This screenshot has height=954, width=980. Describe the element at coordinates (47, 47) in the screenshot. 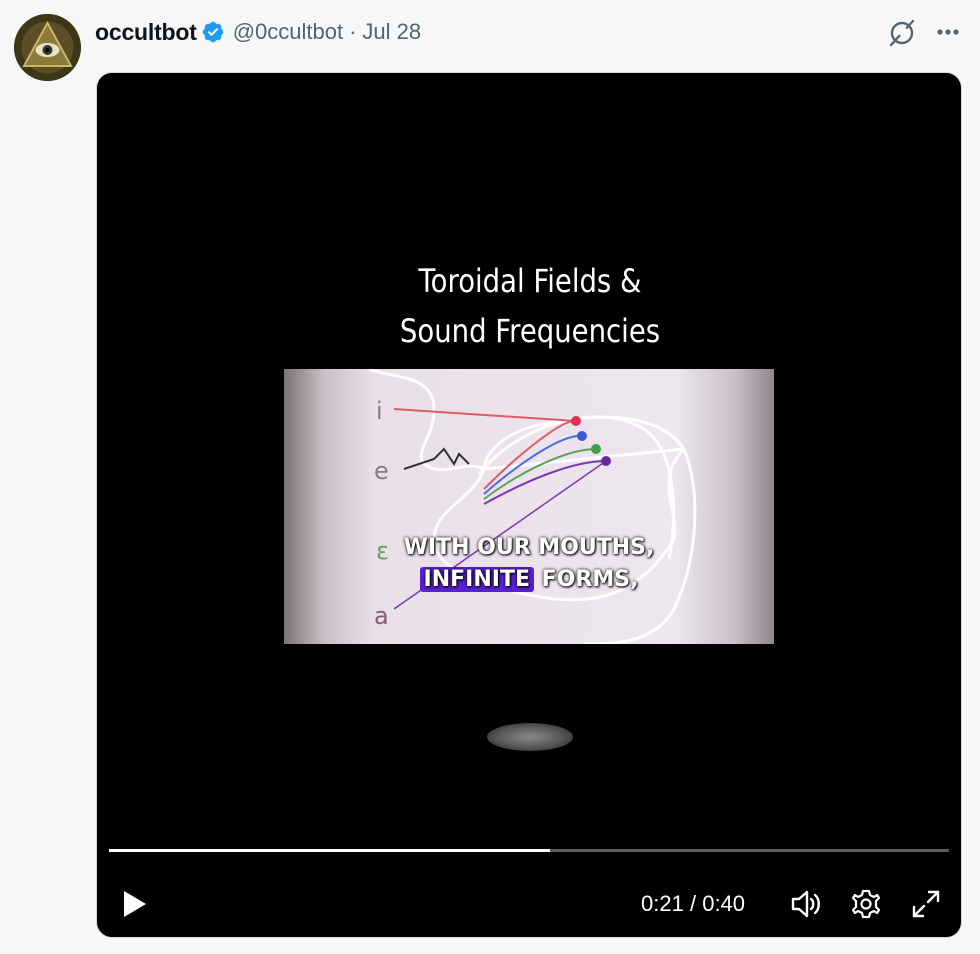

I see `author-avatar` at that location.